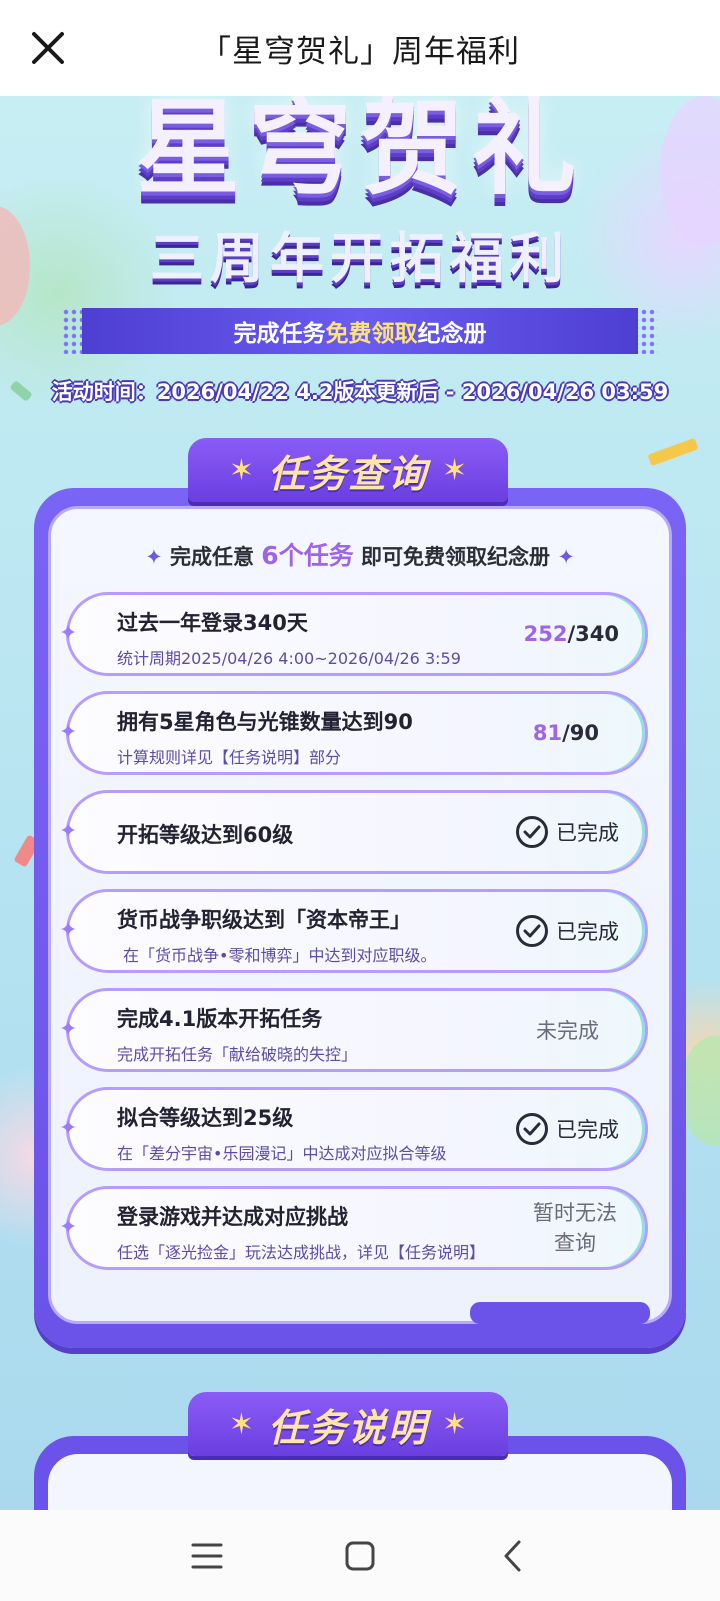 This screenshot has height=1601, width=720. I want to click on task-title: 拟合等级达到25级, so click(205, 1118).